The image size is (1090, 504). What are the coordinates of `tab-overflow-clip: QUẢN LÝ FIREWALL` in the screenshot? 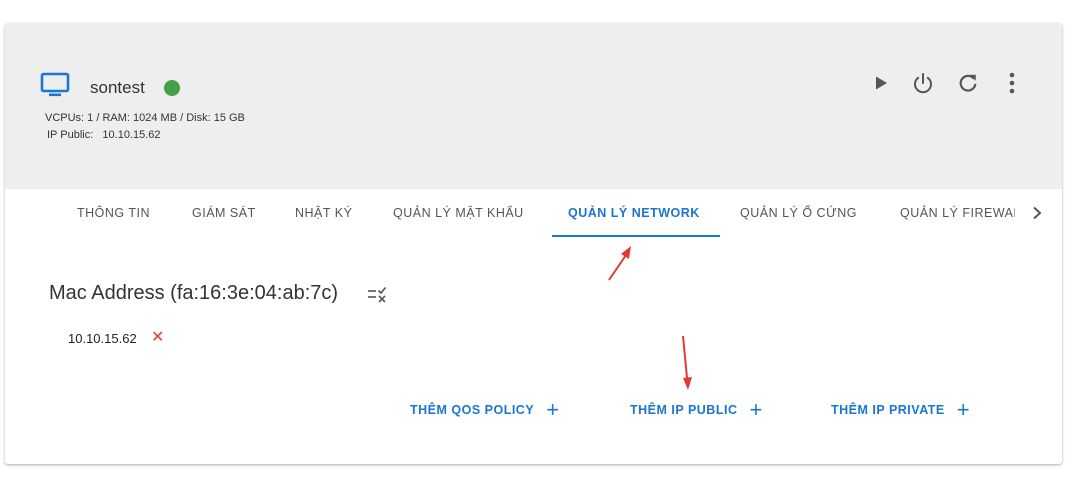 It's located at (950, 213).